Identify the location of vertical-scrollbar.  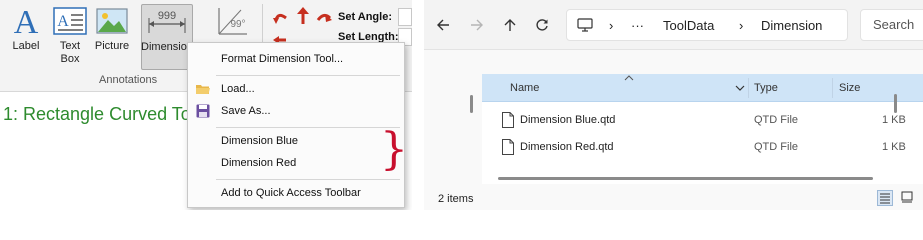
(895, 103).